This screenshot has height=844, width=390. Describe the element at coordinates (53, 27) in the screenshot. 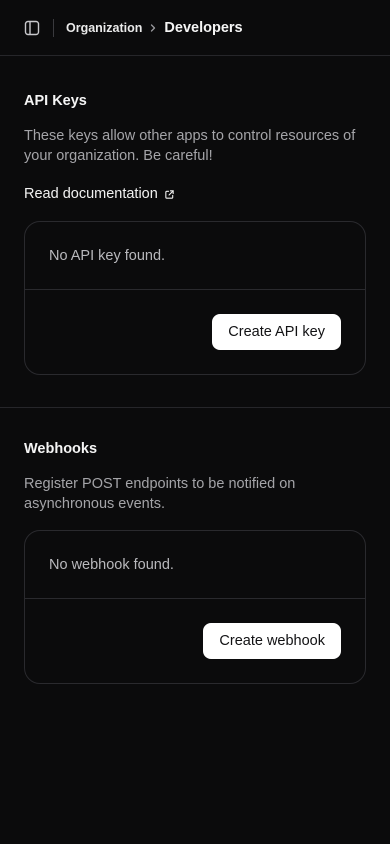

I see `toolbar-divider` at that location.